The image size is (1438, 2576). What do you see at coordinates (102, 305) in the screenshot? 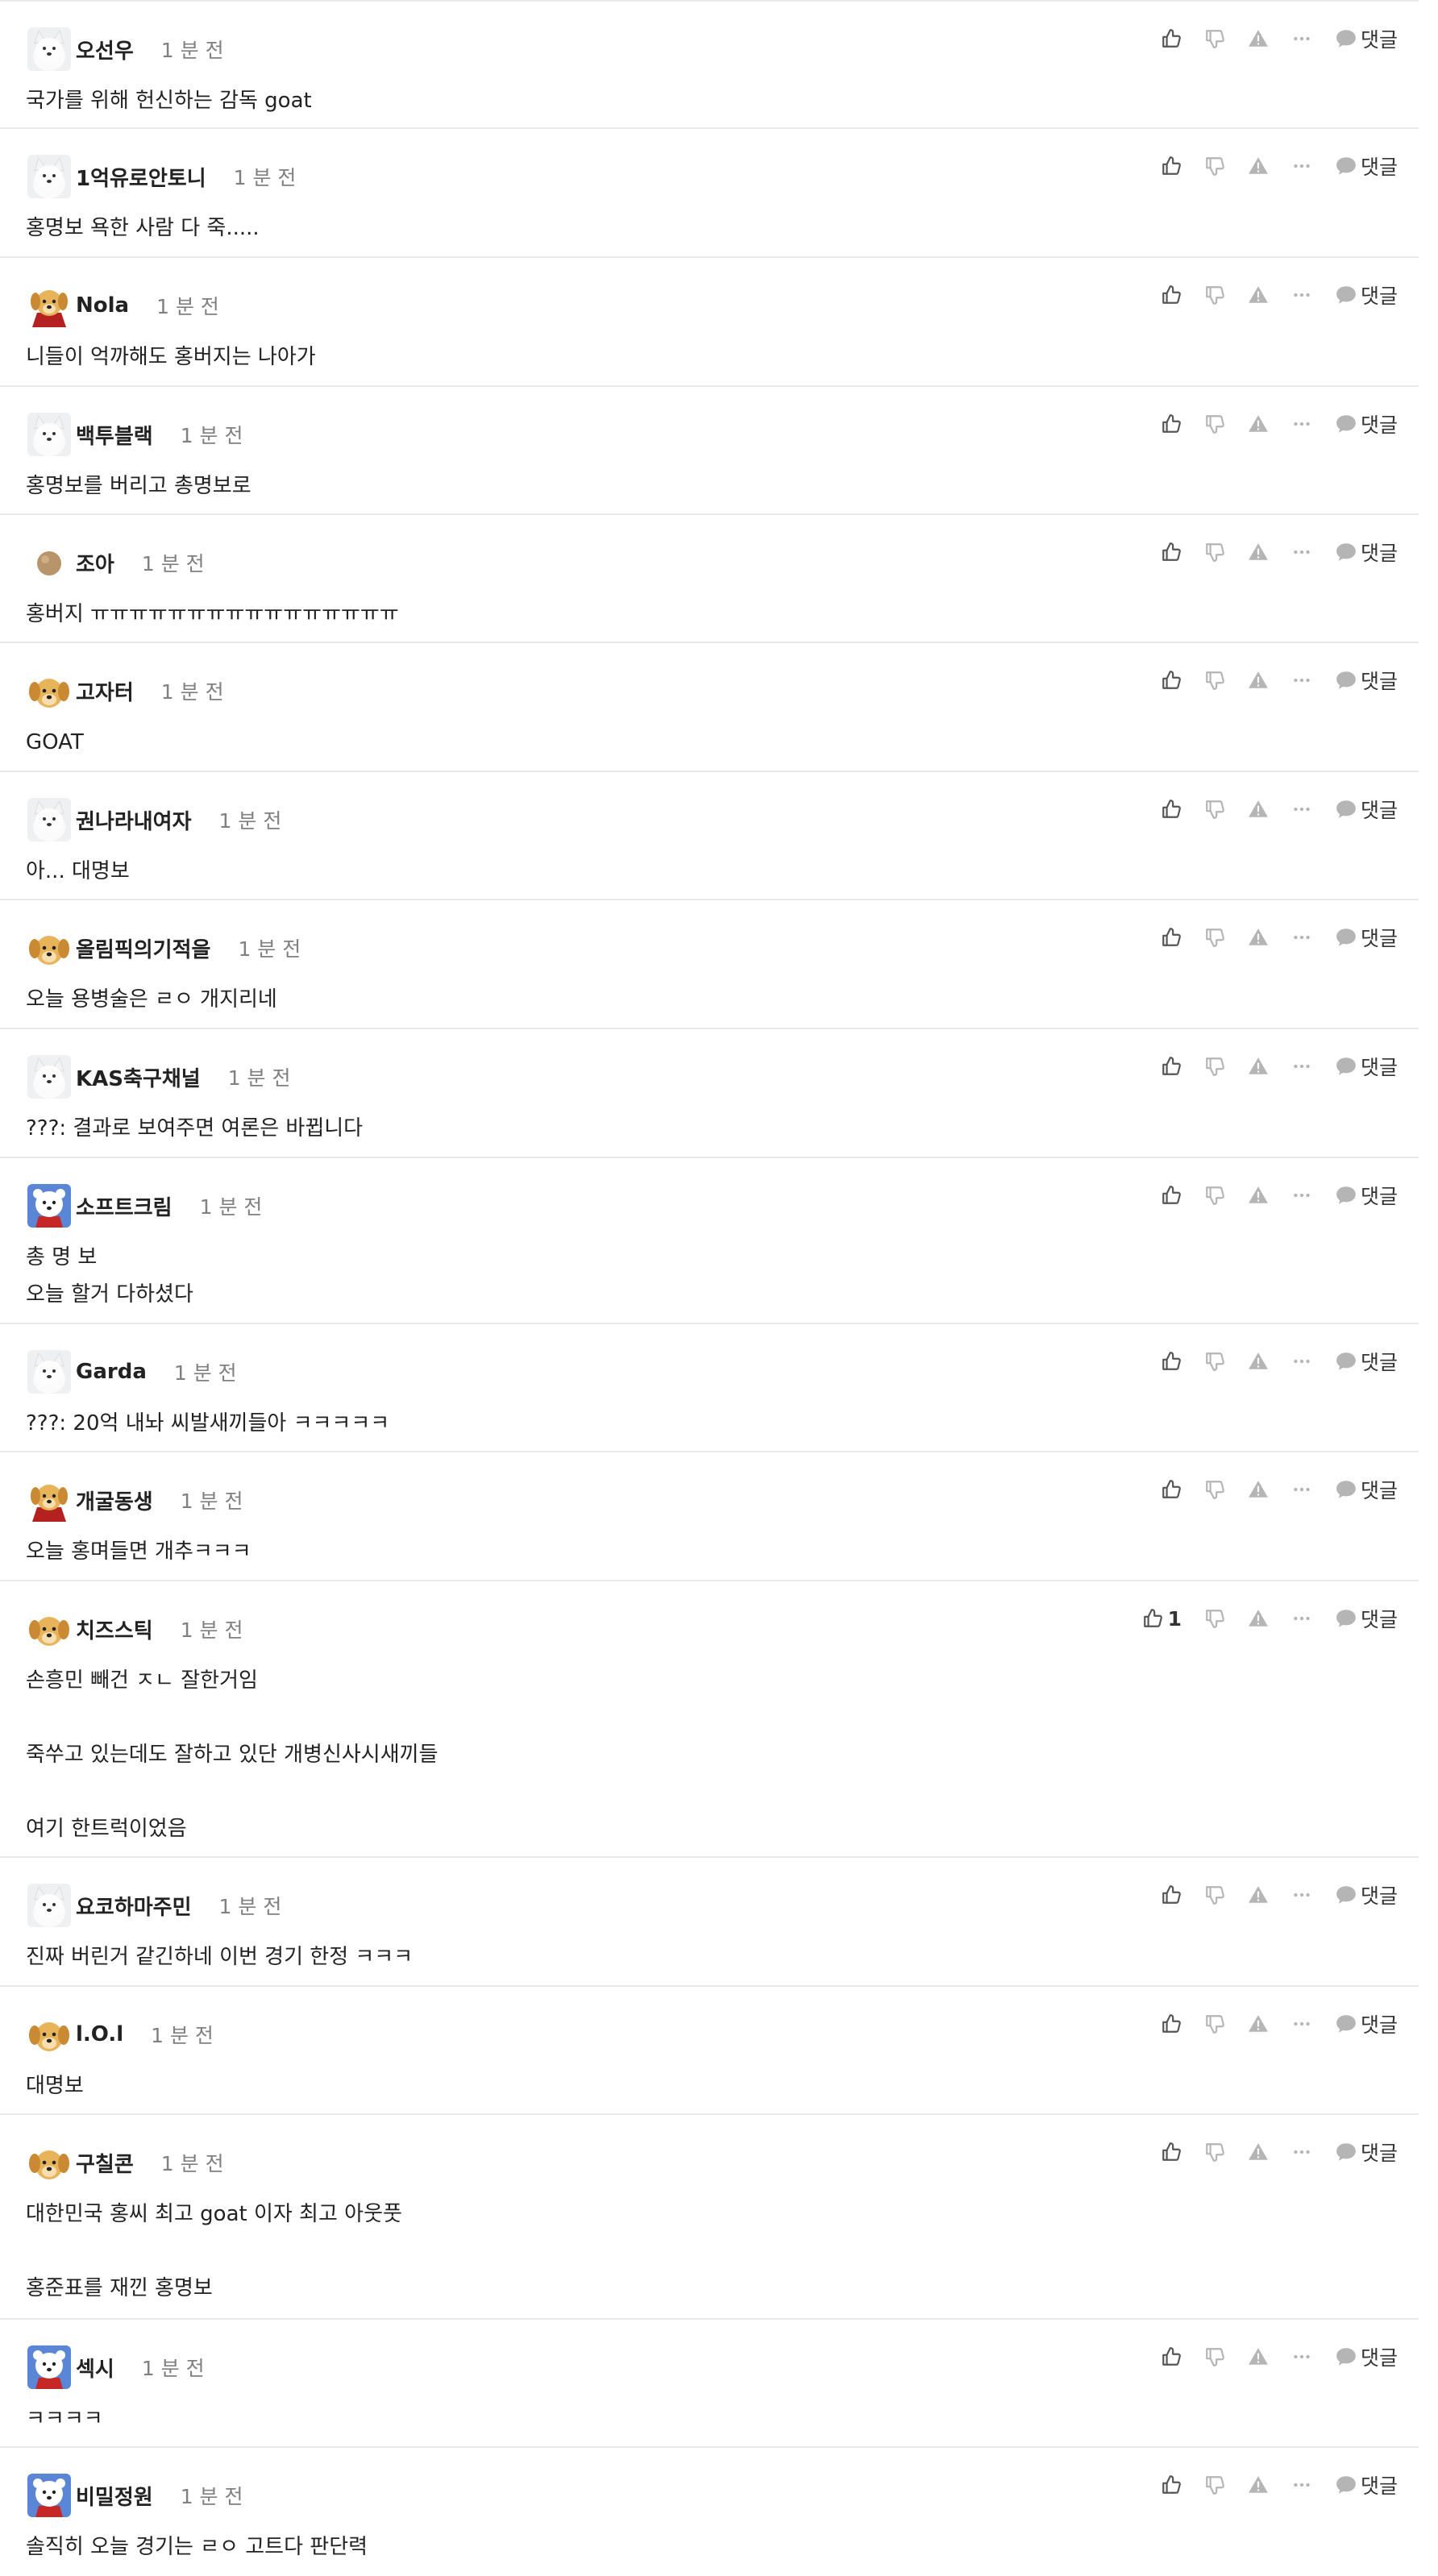
I see `comment-nickname: Nola` at bounding box center [102, 305].